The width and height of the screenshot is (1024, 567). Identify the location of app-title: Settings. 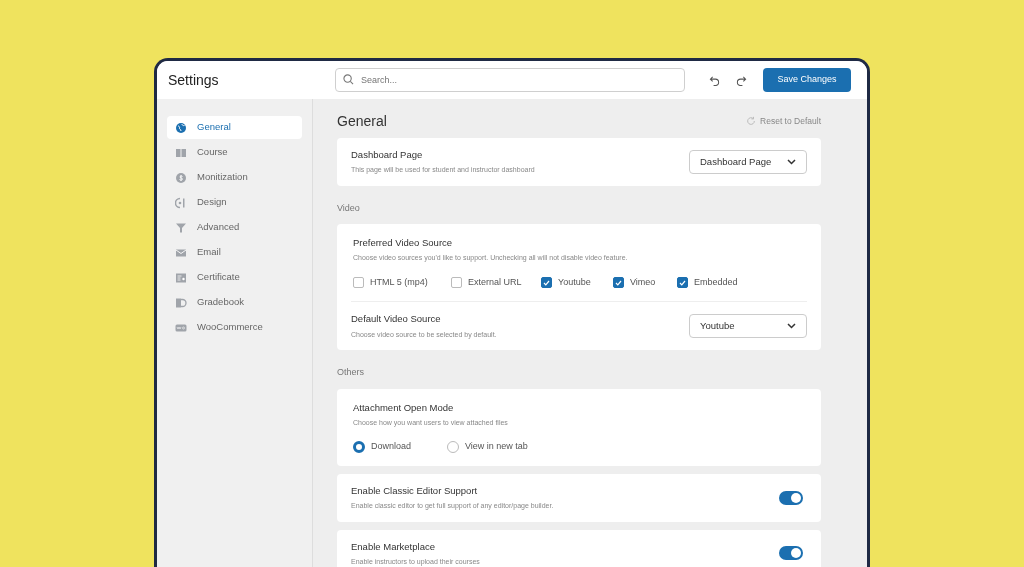
(194, 80).